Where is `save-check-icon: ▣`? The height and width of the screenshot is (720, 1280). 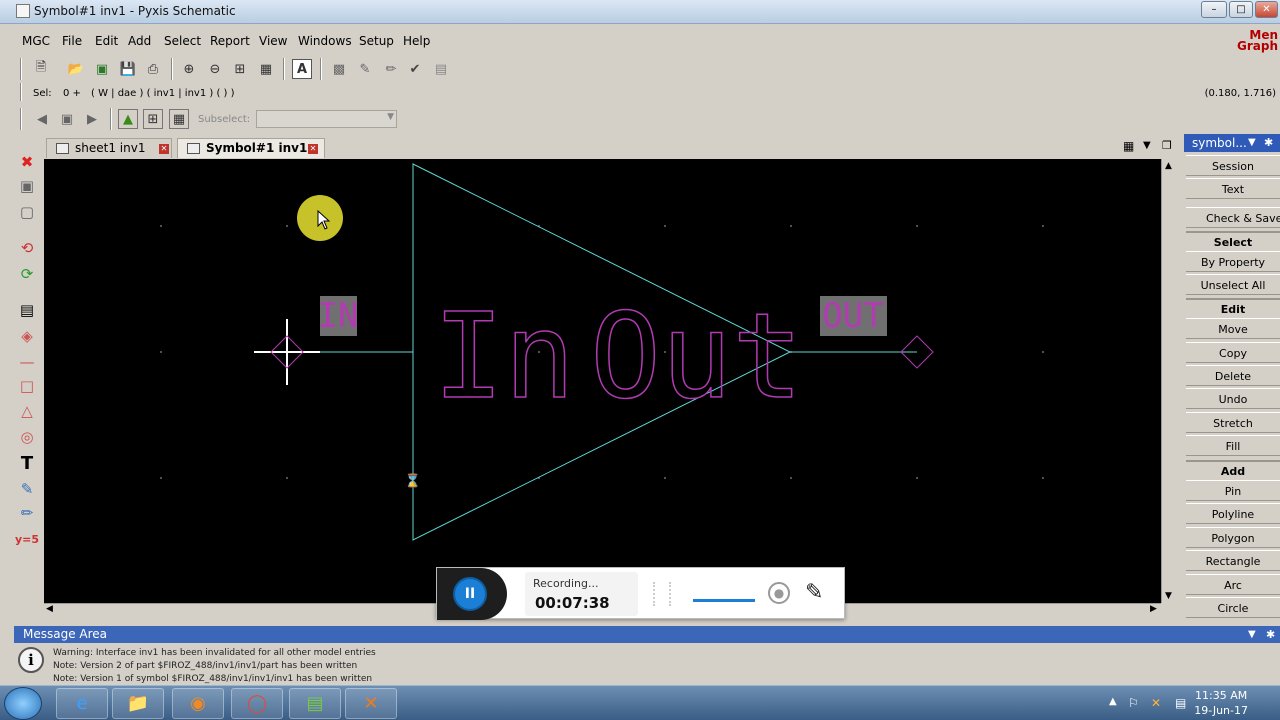
save-check-icon: ▣ is located at coordinates (102, 69).